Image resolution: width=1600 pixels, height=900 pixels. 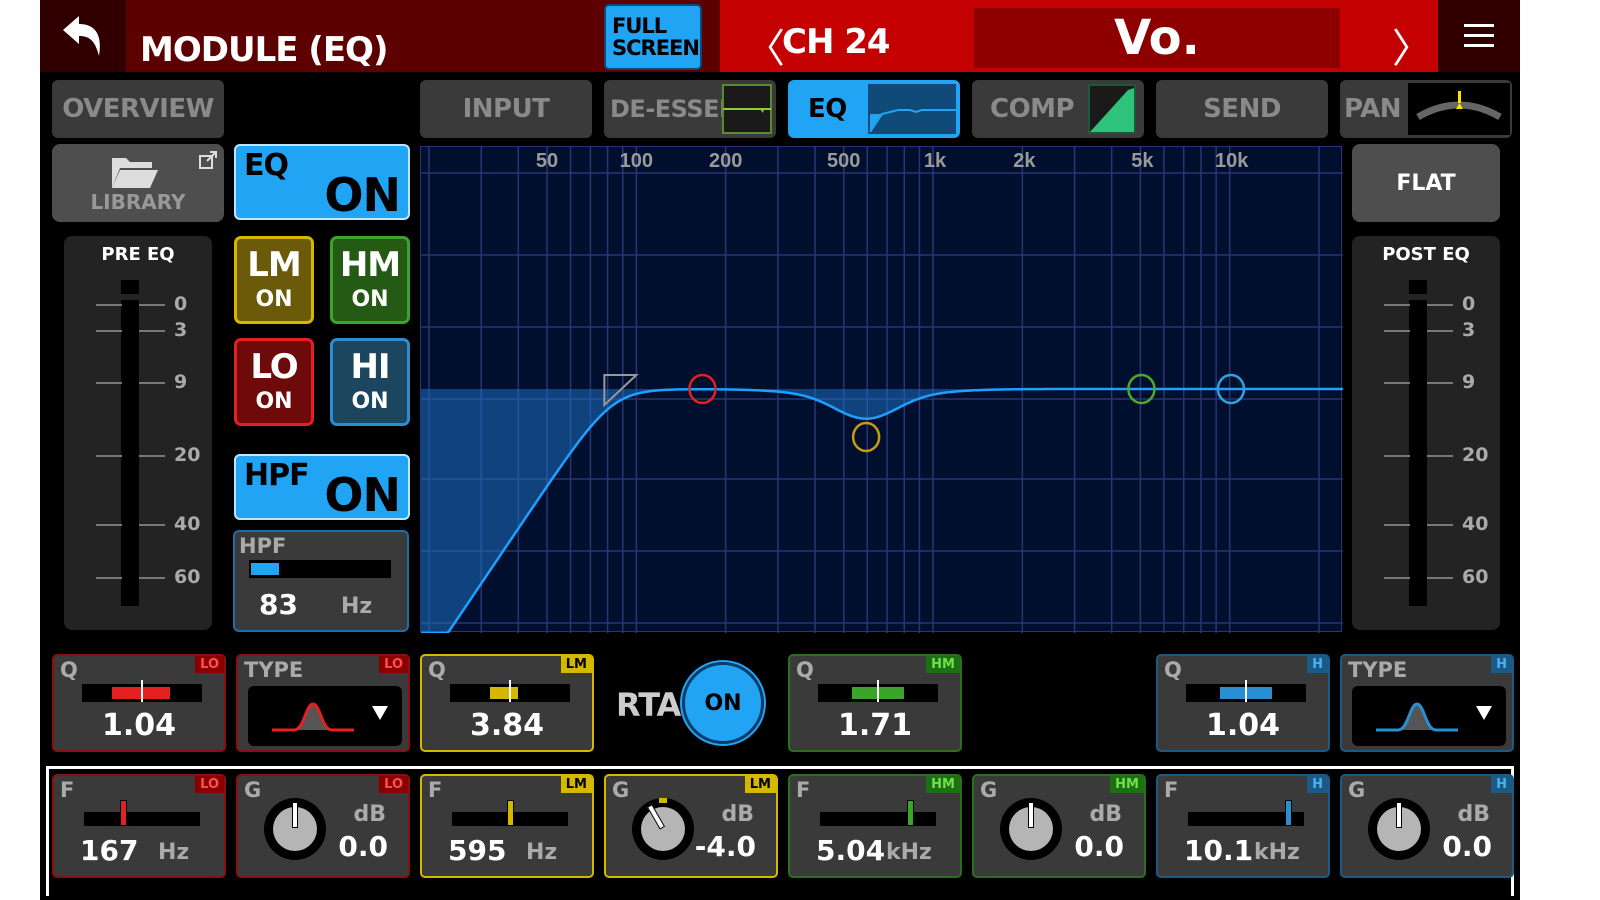 I want to click on band-lo-button: LO ON, so click(x=274, y=382).